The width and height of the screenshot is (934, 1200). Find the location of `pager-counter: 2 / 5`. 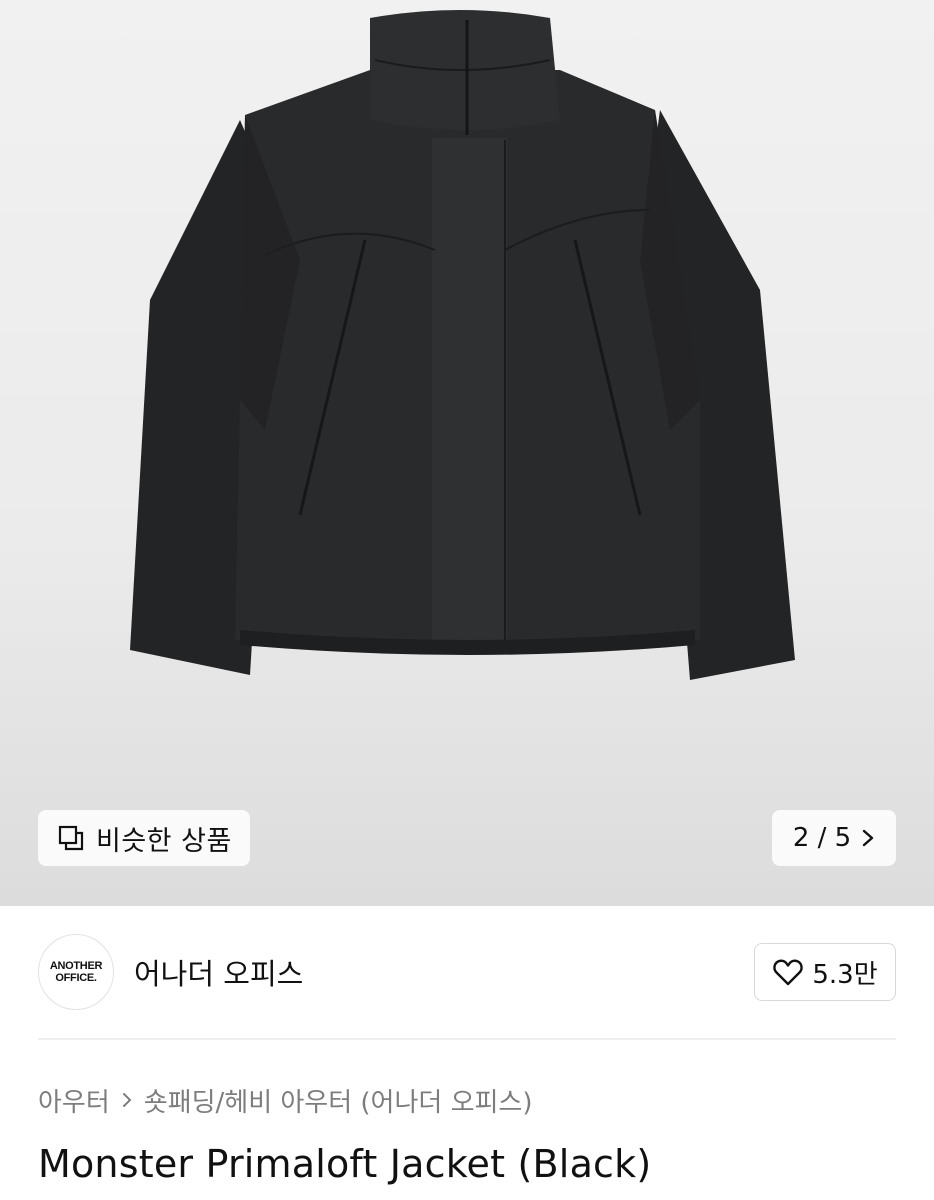

pager-counter: 2 / 5 is located at coordinates (822, 838).